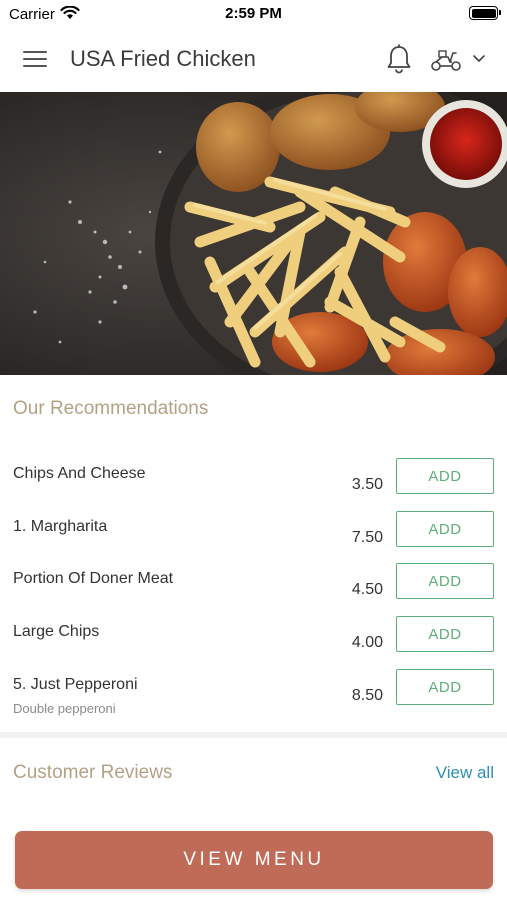 This screenshot has height=900, width=507. What do you see at coordinates (479, 59) in the screenshot?
I see `chevron-down-icon` at bounding box center [479, 59].